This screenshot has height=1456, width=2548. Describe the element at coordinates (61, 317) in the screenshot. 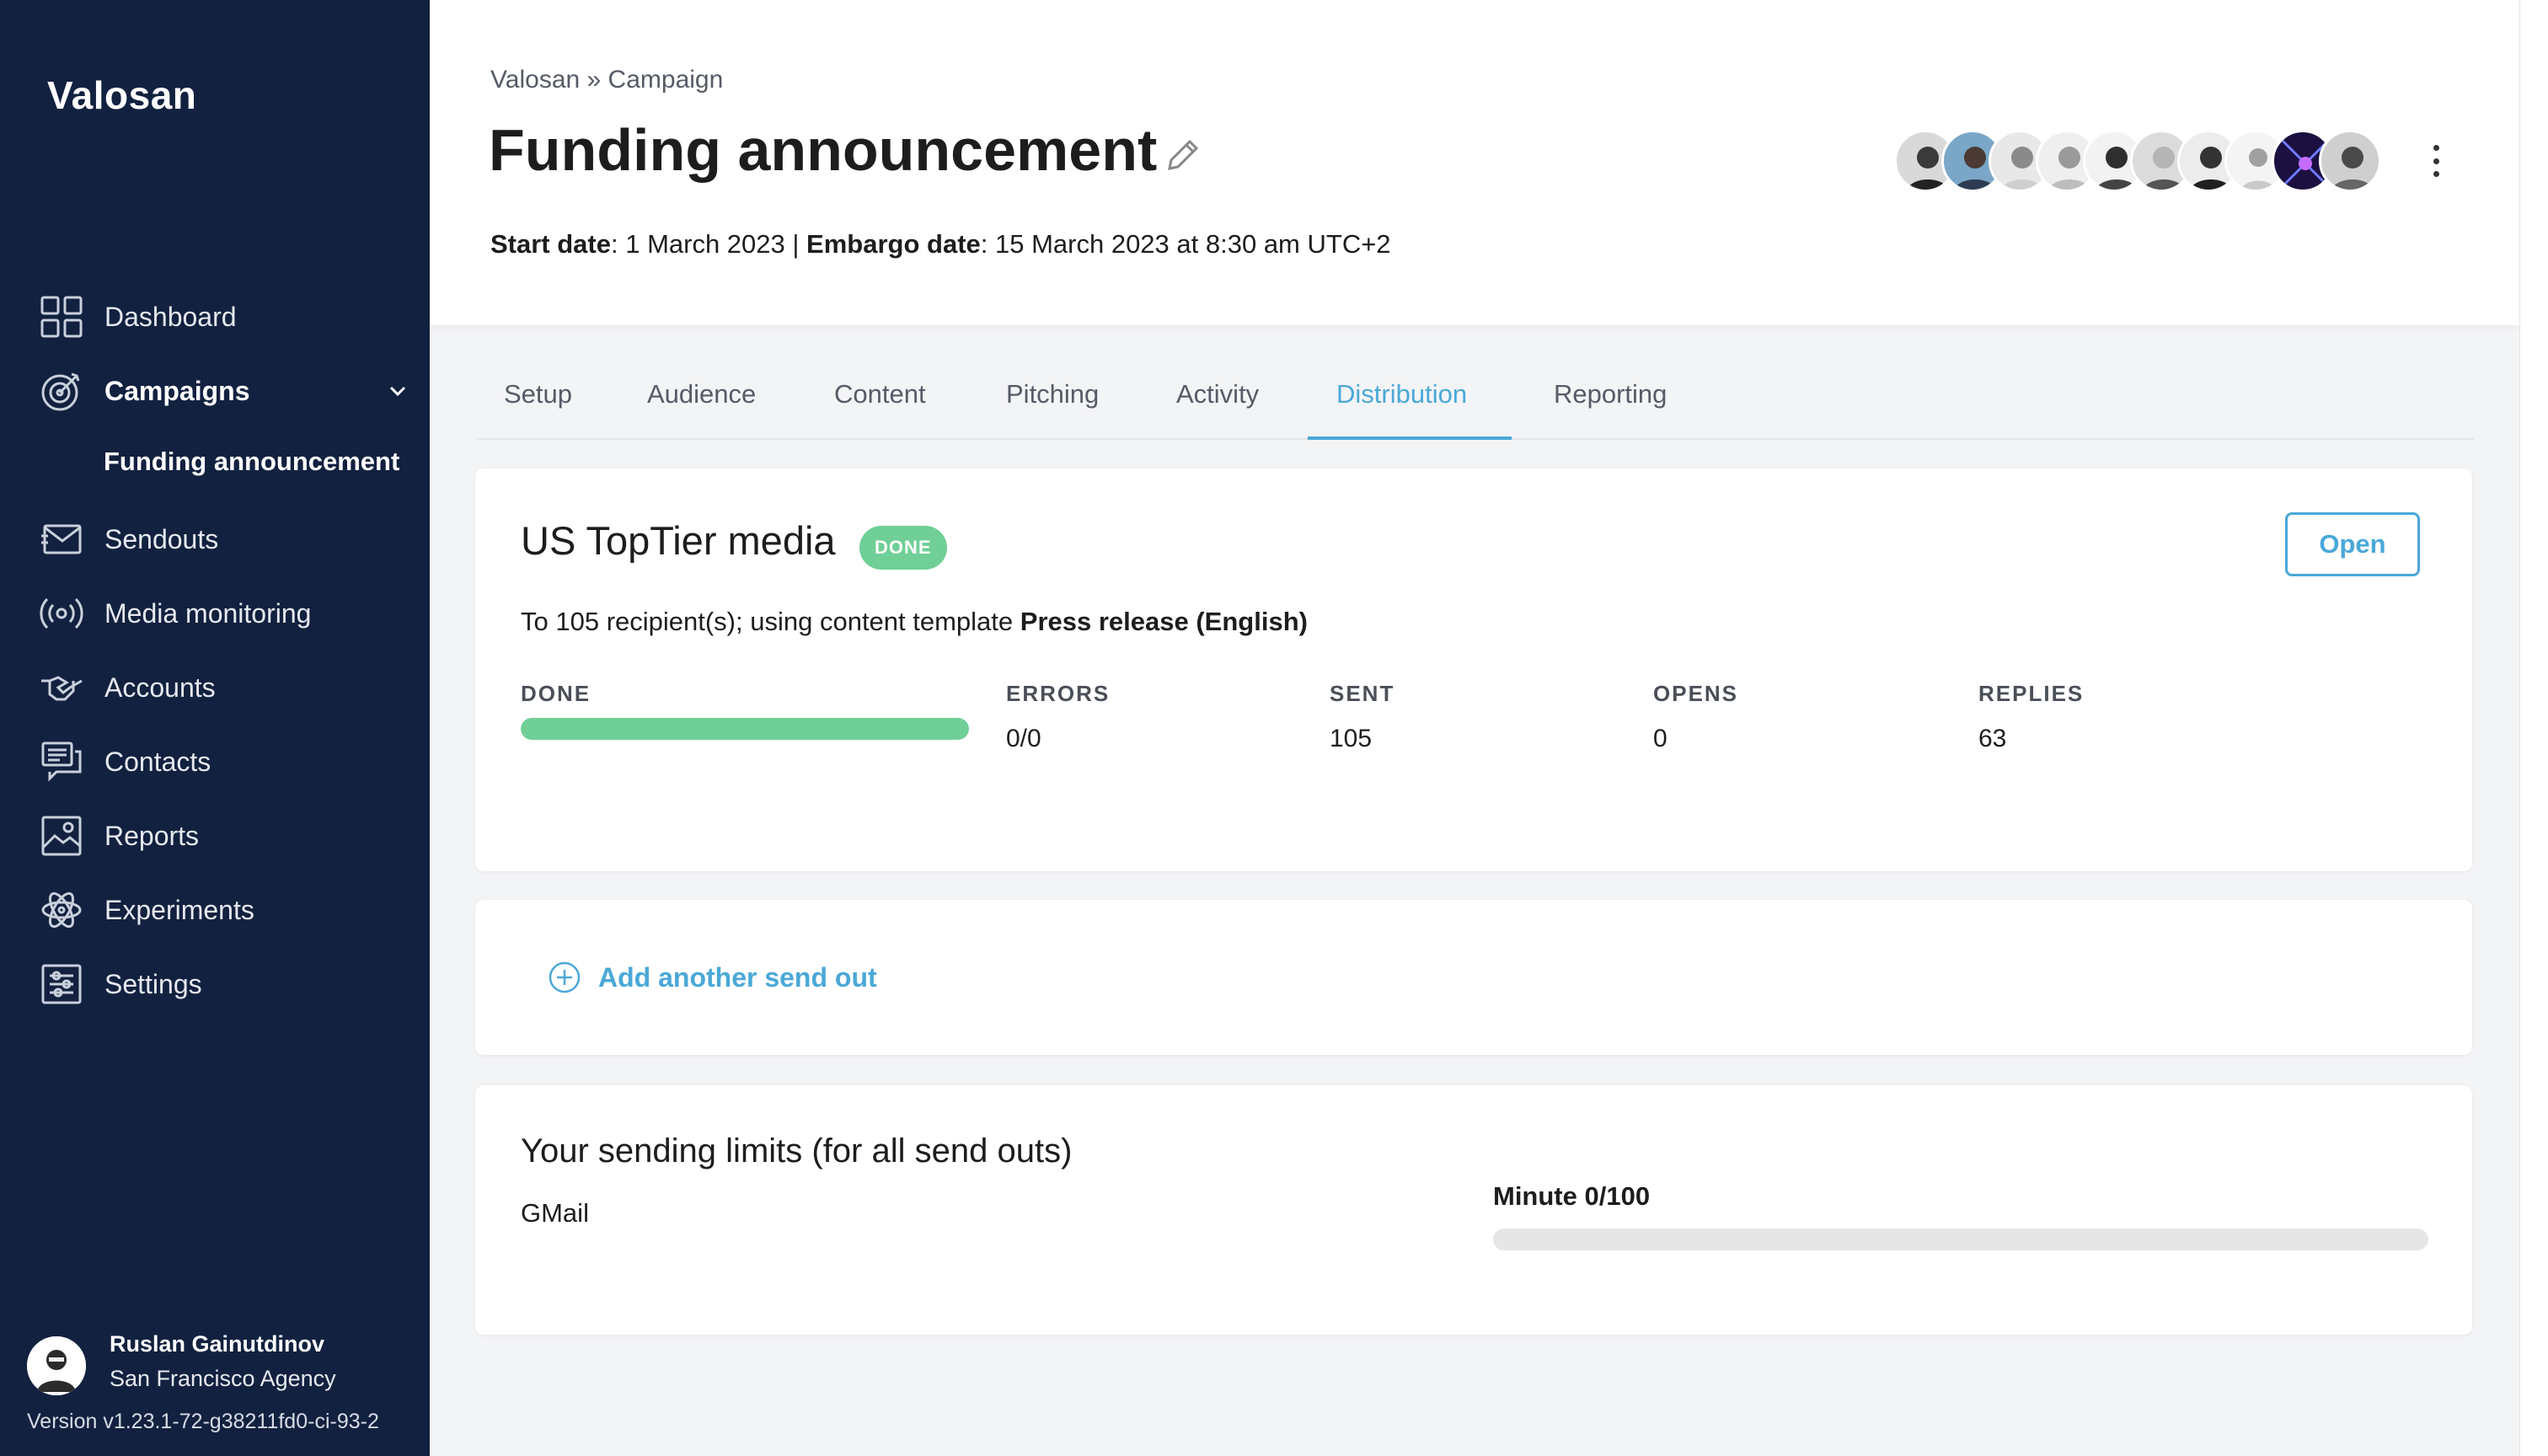

I see `dashboard-grid-icon` at that location.